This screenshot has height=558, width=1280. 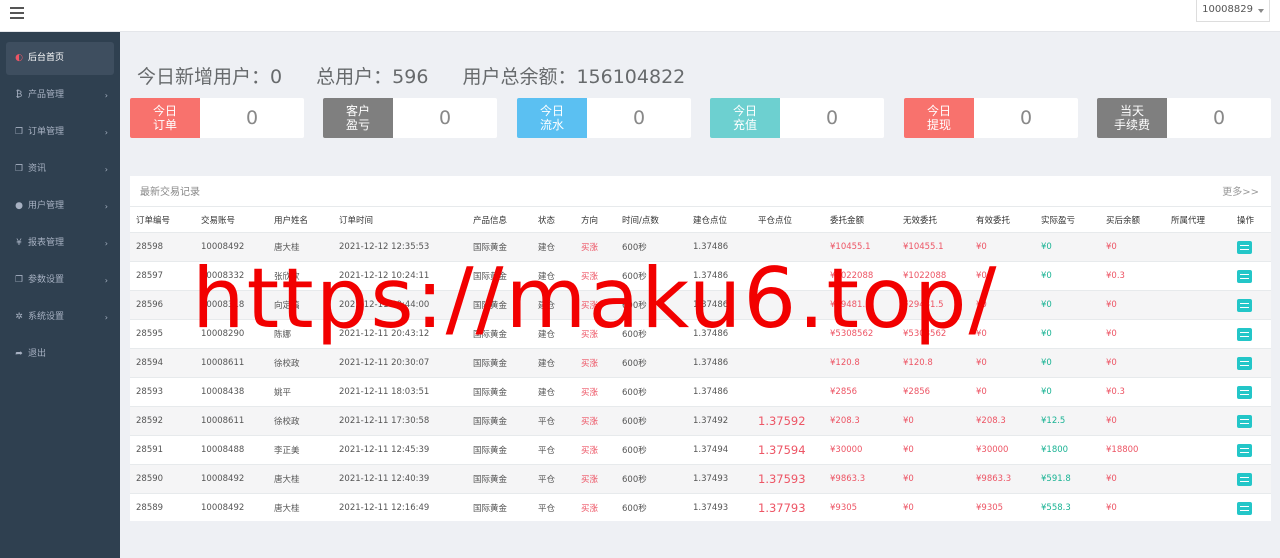 What do you see at coordinates (60, 206) in the screenshot?
I see `sidebar-item-4: ● 用户管理 ›` at bounding box center [60, 206].